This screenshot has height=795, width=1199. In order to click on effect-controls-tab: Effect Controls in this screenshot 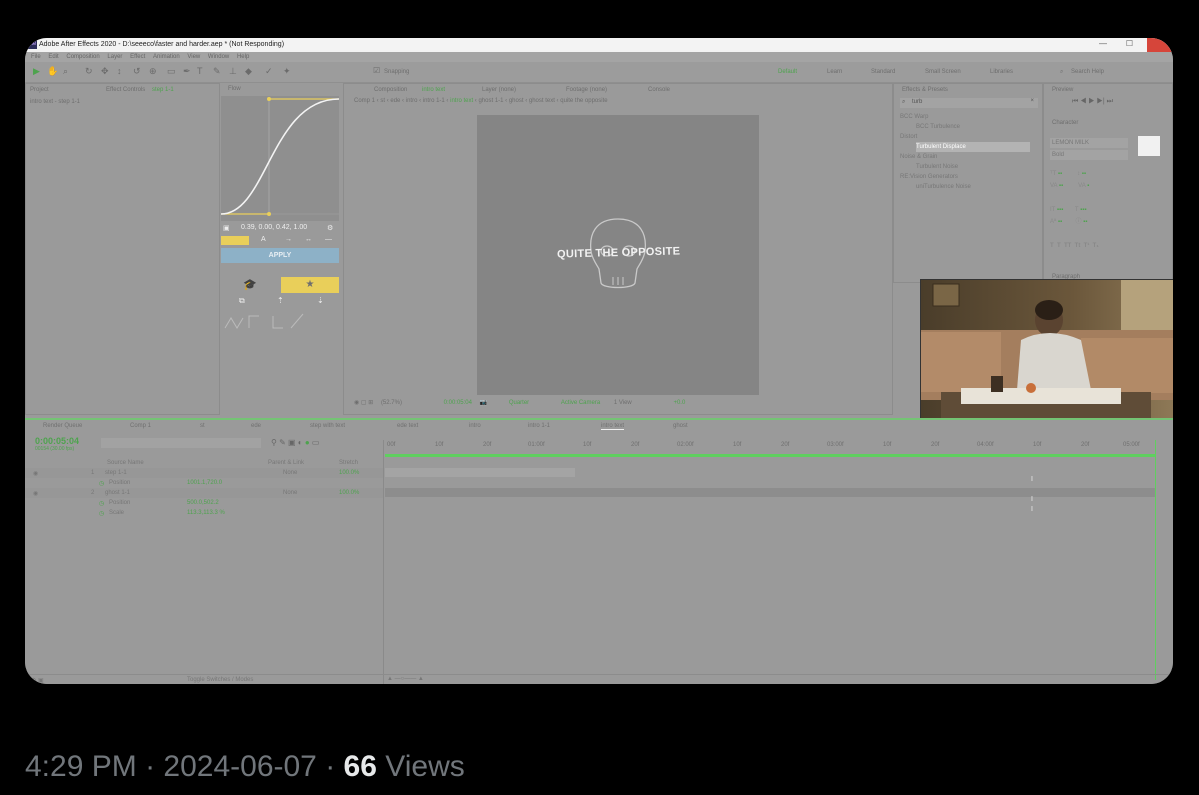, I will do `click(125, 90)`.